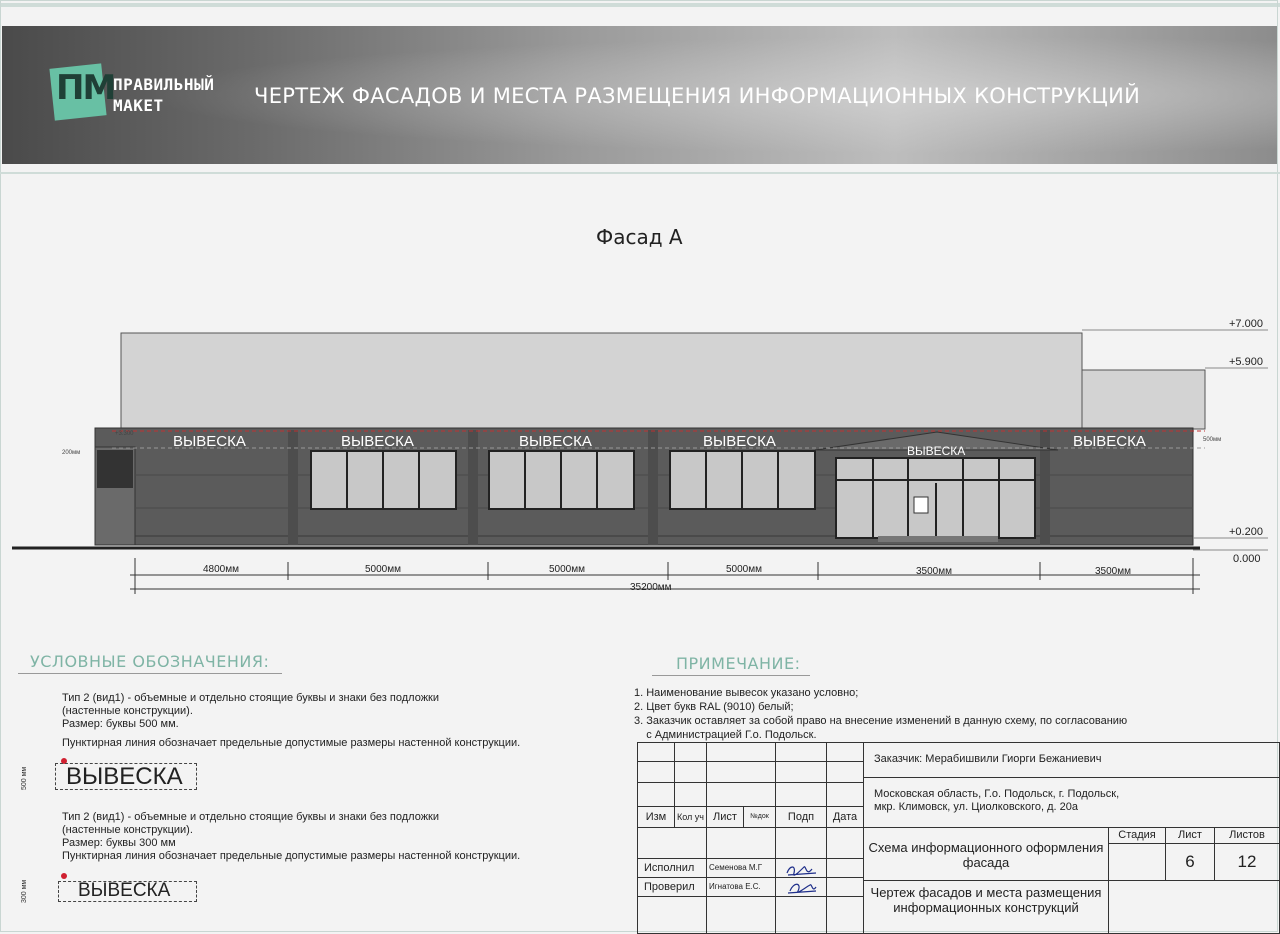 The image size is (1280, 934). I want to click on side-dimension-label: 200мм, so click(71, 453).